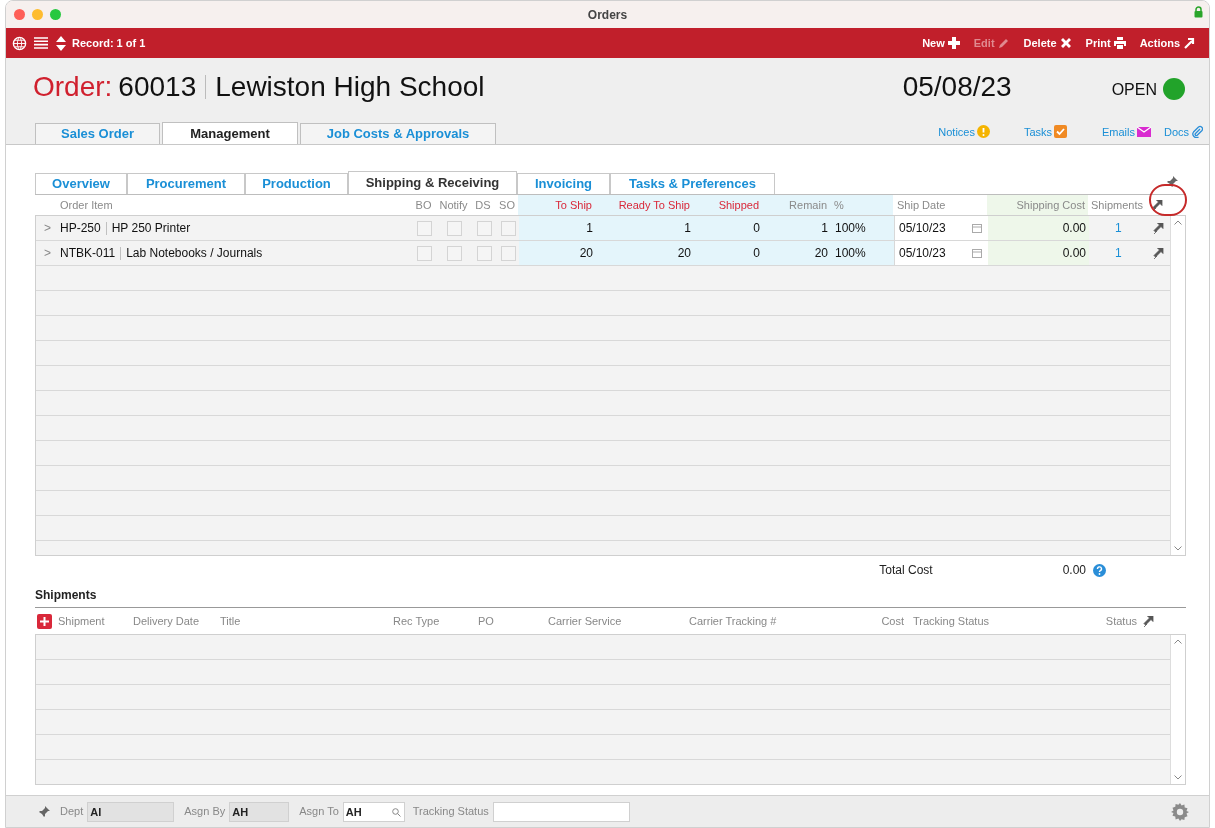 This screenshot has width=1215, height=828. I want to click on toolbar-button: Delete, so click(1047, 43).